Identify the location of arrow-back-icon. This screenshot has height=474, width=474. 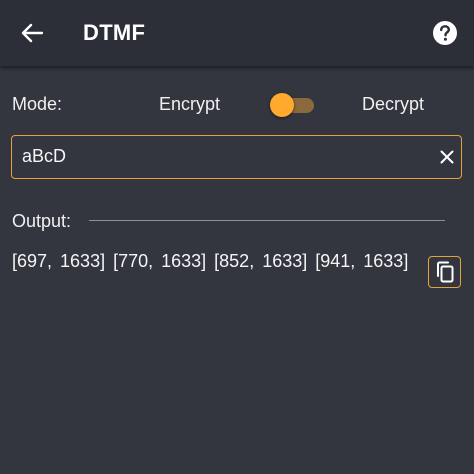
(32, 33).